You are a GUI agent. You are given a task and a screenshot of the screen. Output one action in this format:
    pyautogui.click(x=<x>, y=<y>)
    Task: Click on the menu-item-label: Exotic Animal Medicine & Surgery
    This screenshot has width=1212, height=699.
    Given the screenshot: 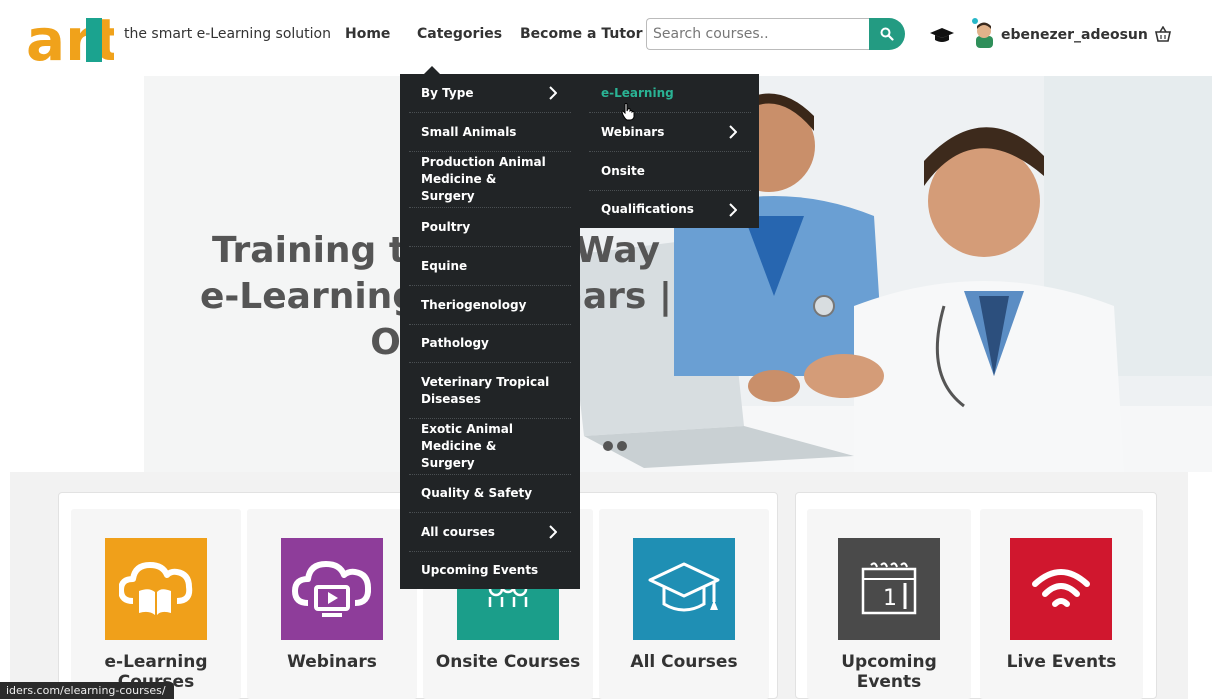 What is the action you would take?
    pyautogui.click(x=467, y=446)
    